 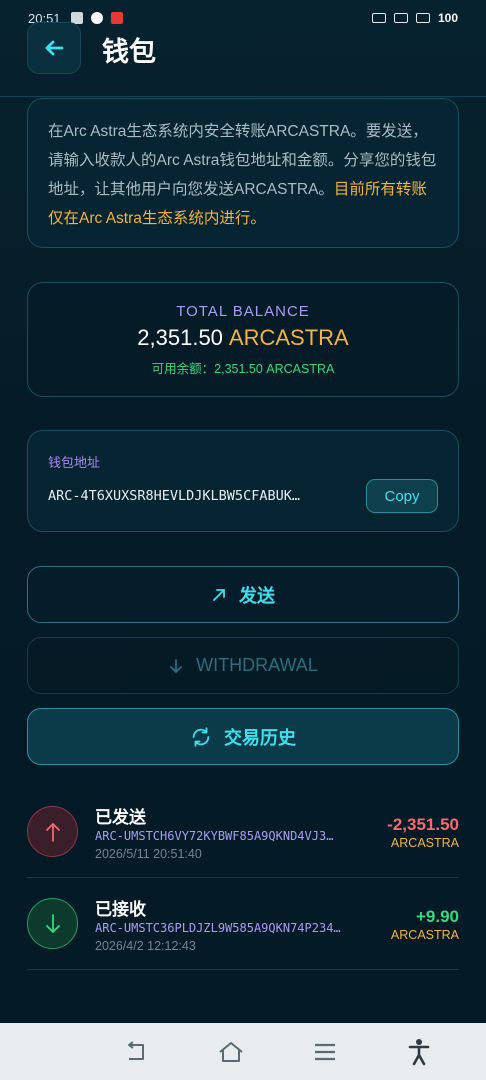 What do you see at coordinates (243, 311) in the screenshot?
I see `balance-label: TOTAL BALANCE` at bounding box center [243, 311].